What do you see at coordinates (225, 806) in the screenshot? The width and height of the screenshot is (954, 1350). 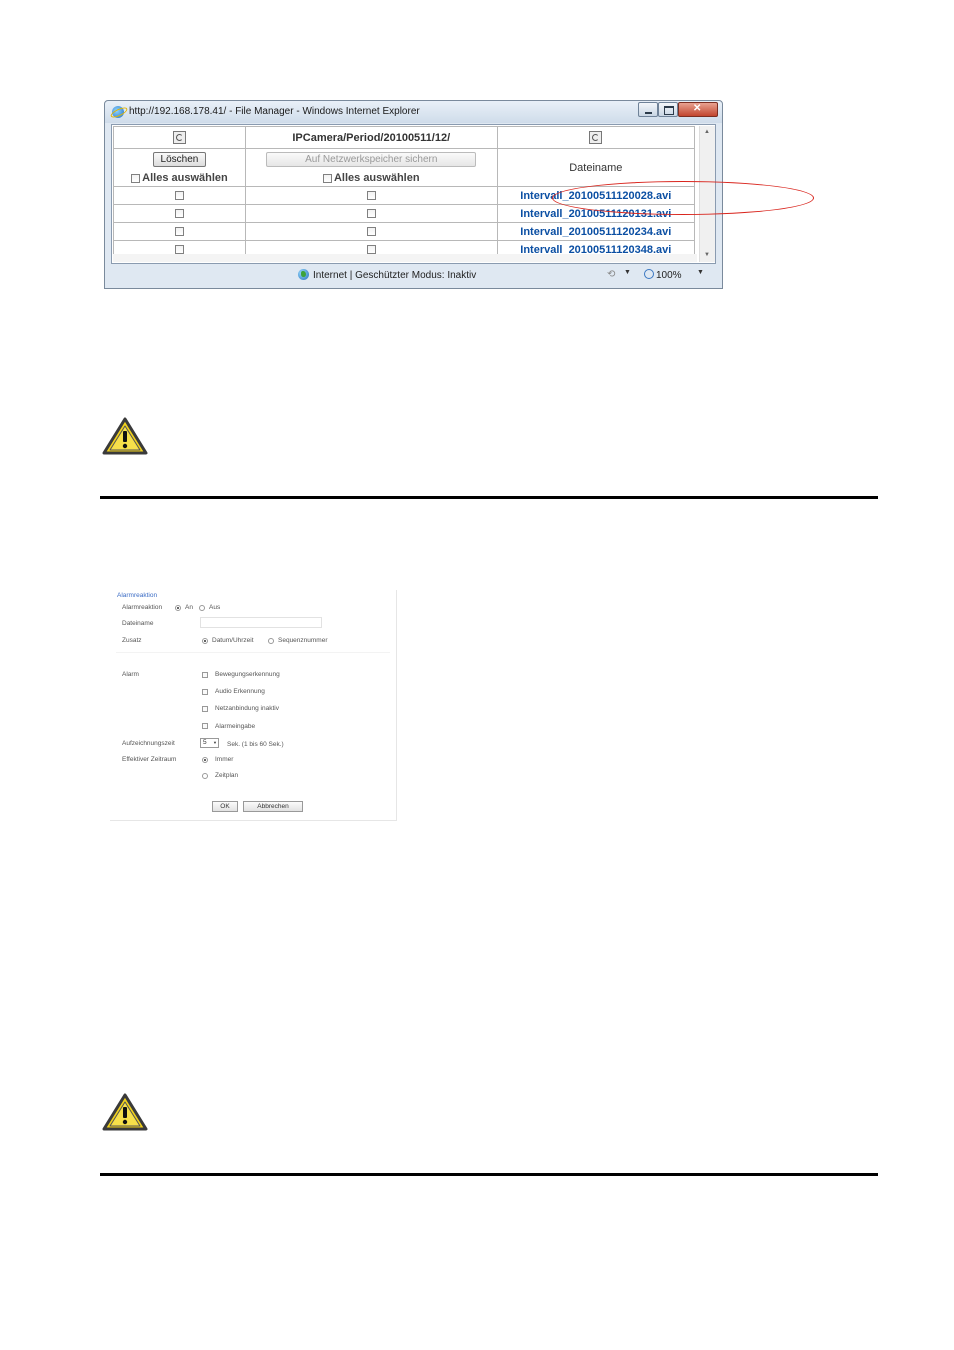 I see `ok-button: OK` at bounding box center [225, 806].